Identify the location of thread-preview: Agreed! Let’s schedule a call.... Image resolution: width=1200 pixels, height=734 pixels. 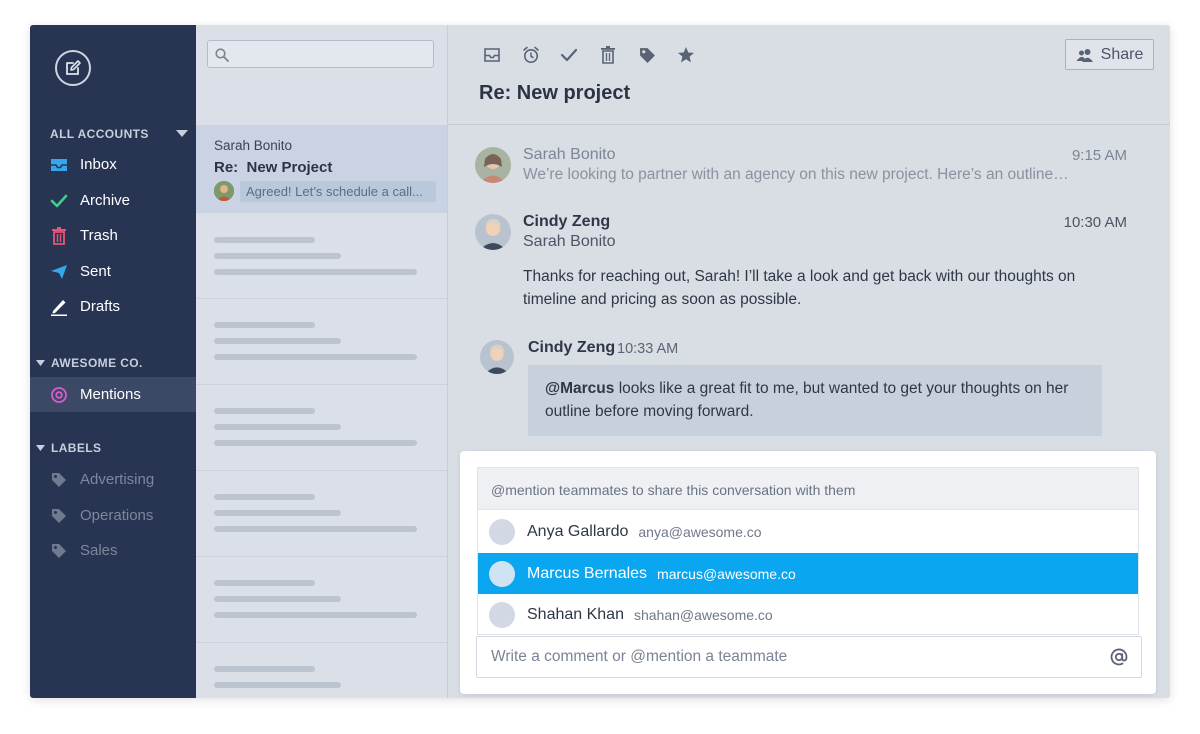
(338, 191).